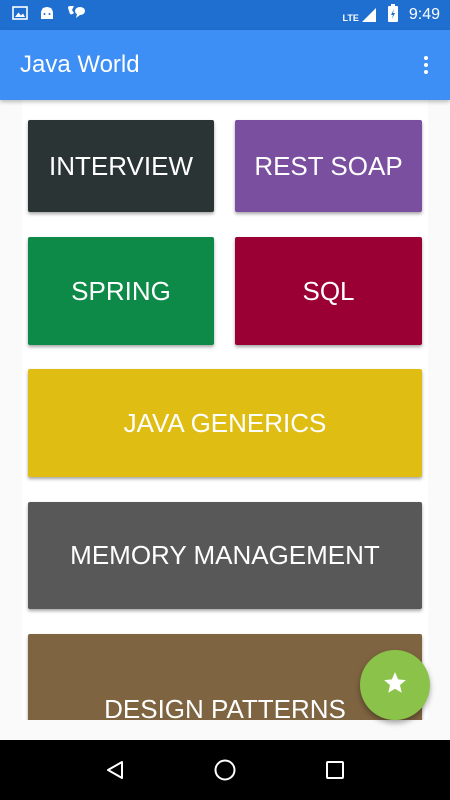 The image size is (450, 800). I want to click on tile-label: MEMORY MANAGEMENT, so click(225, 555).